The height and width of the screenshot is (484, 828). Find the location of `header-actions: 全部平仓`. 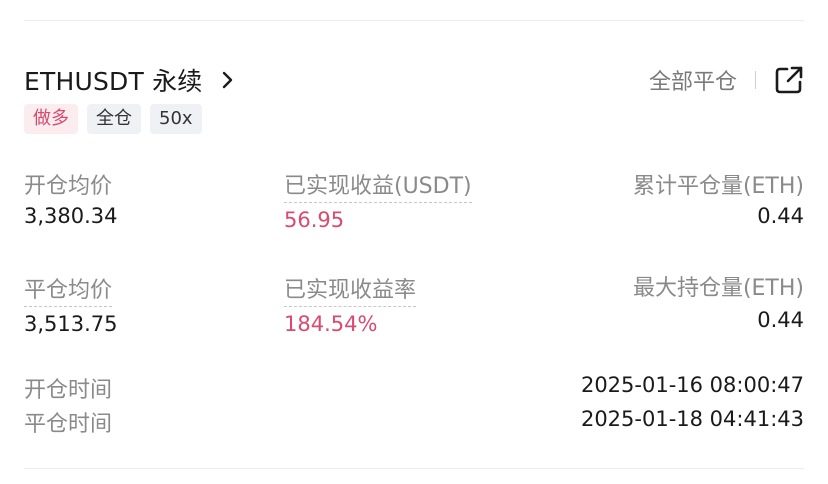

header-actions: 全部平仓 is located at coordinates (726, 80).